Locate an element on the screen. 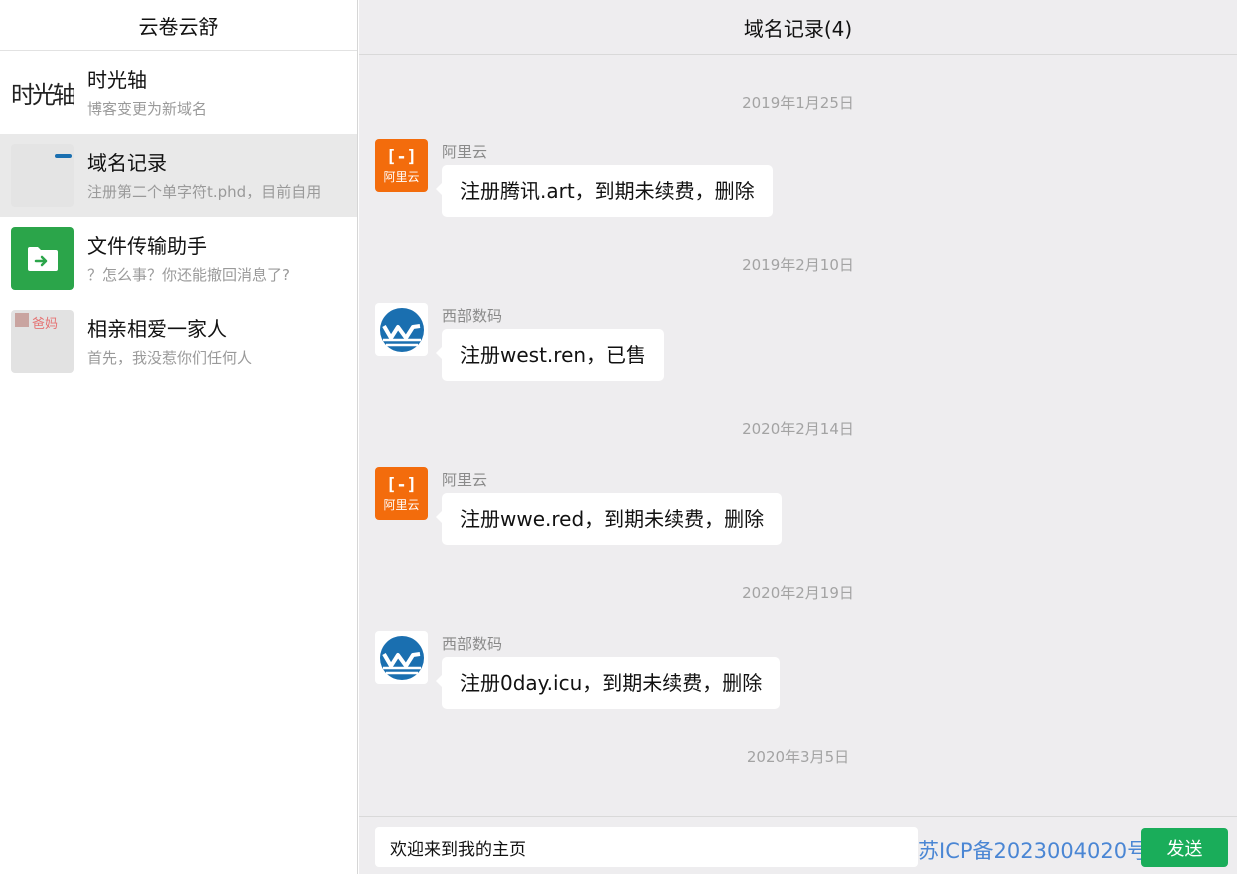 The image size is (1237, 874). date-divider: 2020年3月5日 is located at coordinates (798, 757).